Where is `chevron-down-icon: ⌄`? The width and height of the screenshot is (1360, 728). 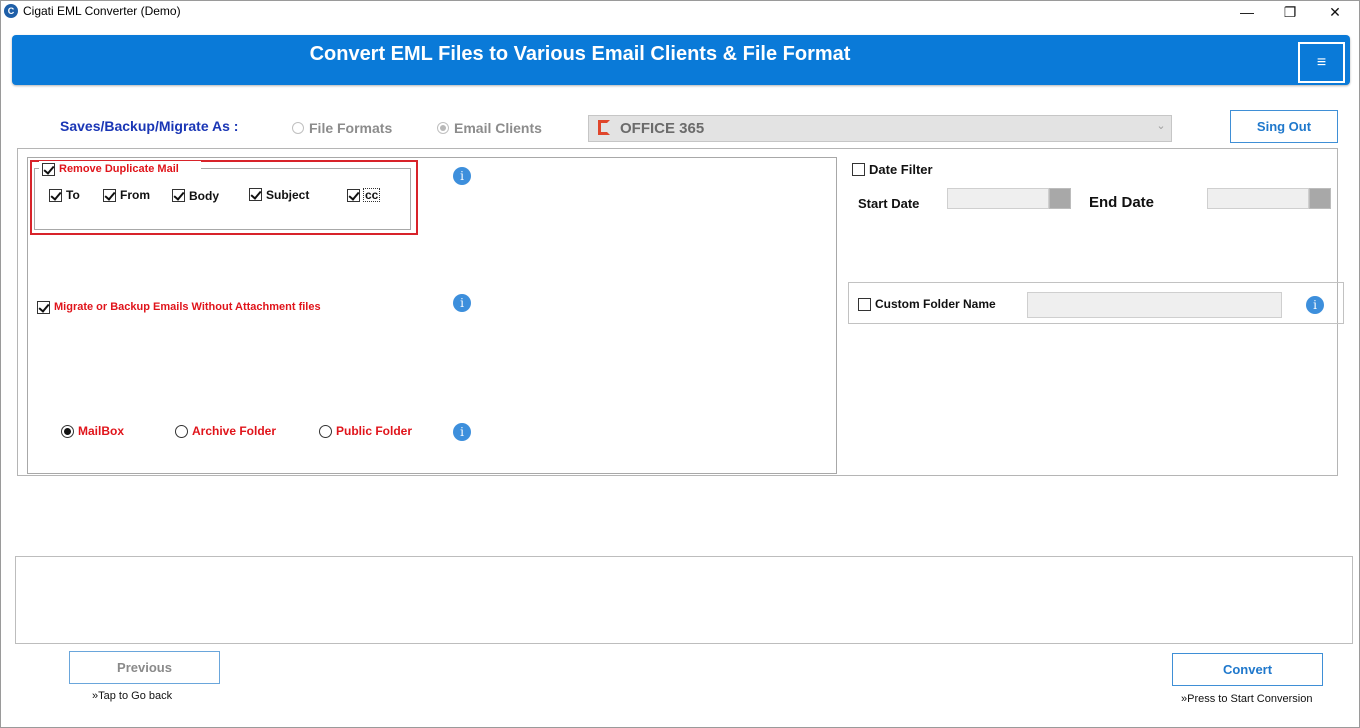 chevron-down-icon: ⌄ is located at coordinates (1161, 129).